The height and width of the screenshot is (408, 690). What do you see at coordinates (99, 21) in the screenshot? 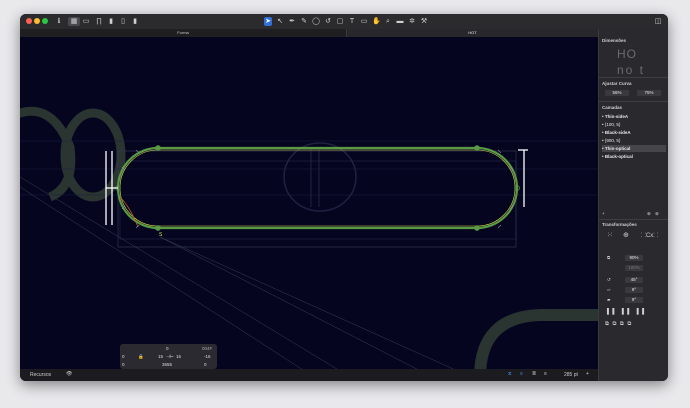
I see `glyph-icon: ∏` at bounding box center [99, 21].